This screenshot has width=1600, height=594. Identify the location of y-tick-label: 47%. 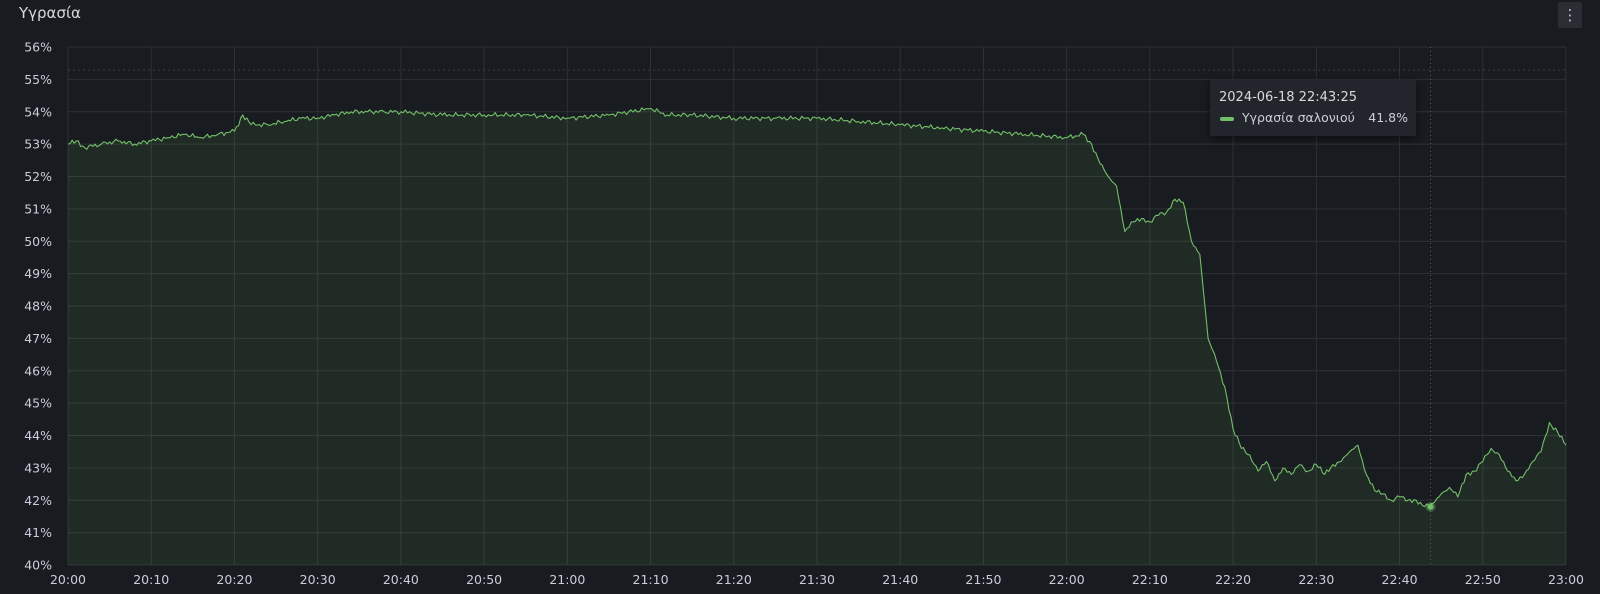
(38, 338).